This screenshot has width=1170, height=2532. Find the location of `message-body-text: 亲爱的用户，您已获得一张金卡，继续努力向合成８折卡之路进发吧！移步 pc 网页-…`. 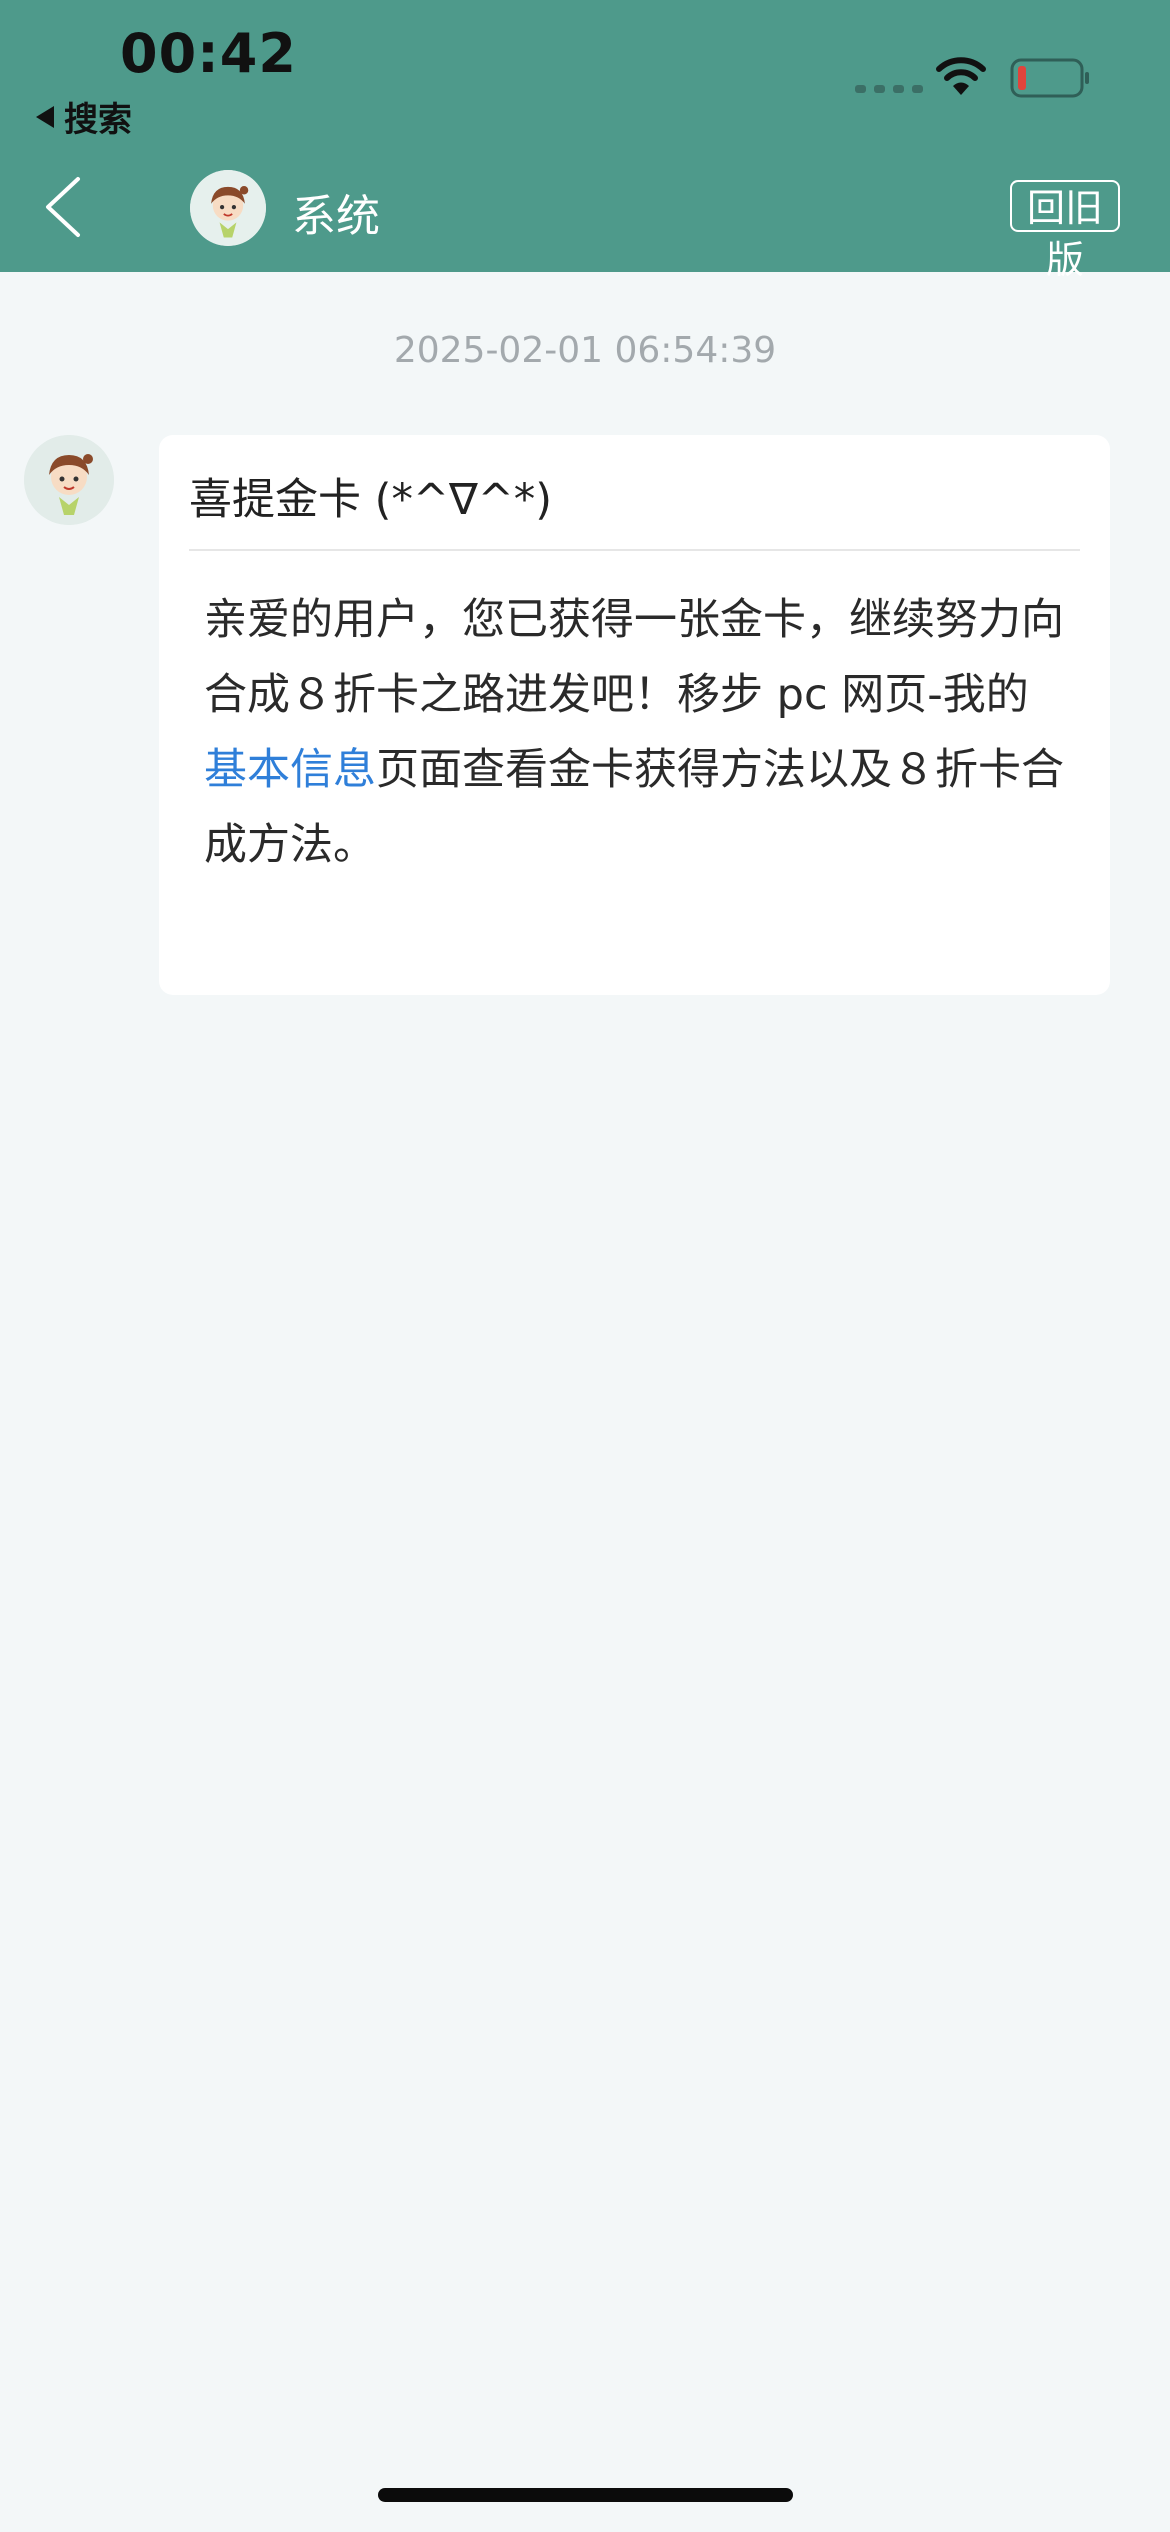

message-body-text: 亲爱的用户，您已获得一张金卡，继续努力向合成８折卡之路进发吧！移步 pc 网页-… is located at coordinates (634, 657).